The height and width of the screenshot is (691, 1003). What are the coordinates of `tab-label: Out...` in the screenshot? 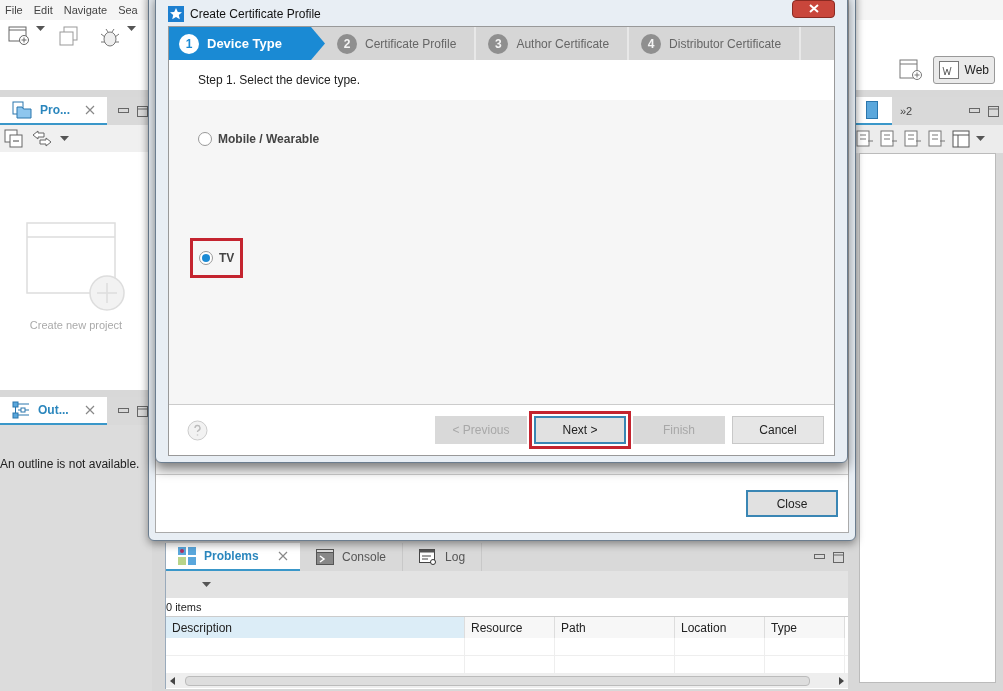 It's located at (53, 410).